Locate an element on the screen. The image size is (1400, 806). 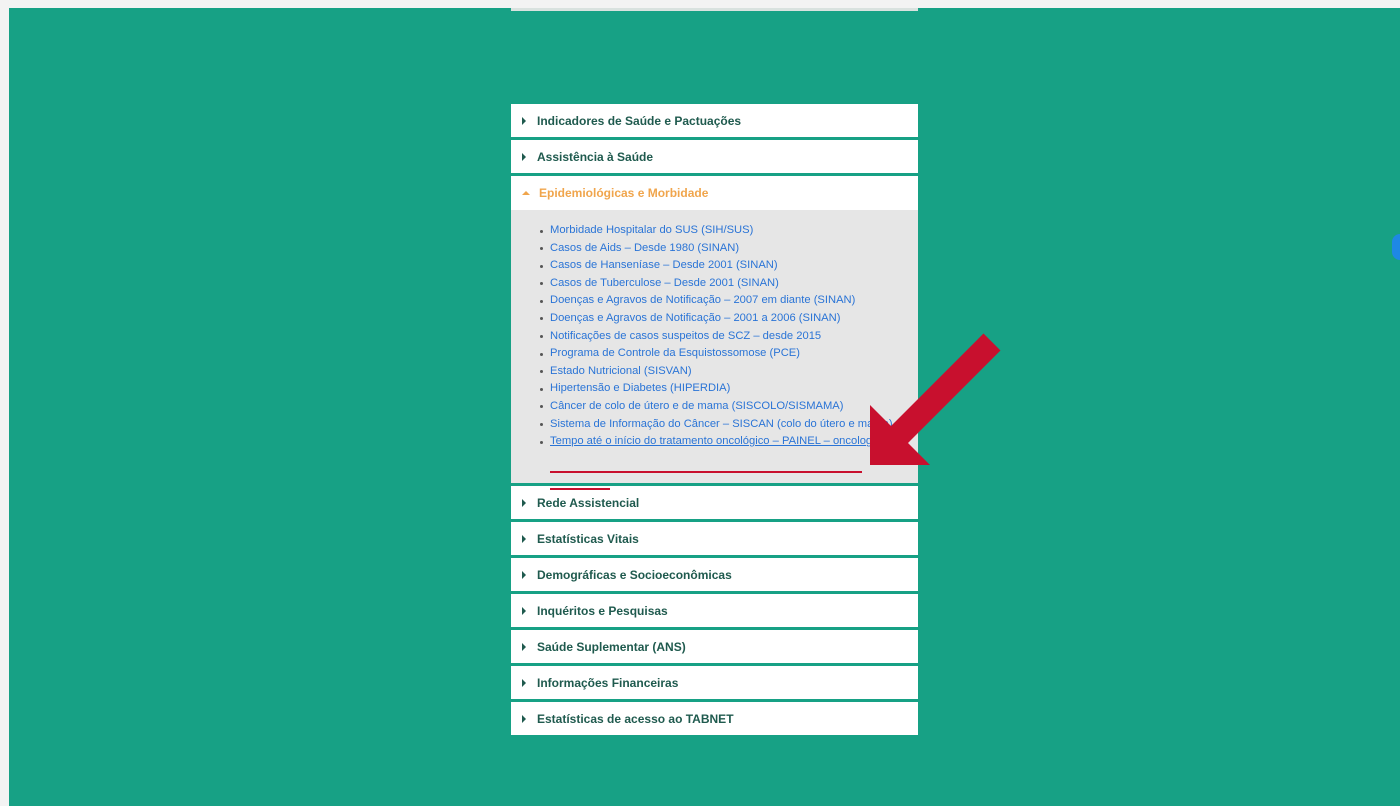
accordion-item-acesso-tabnet: Estatísticas de acesso ao TABNET is located at coordinates (714, 718).